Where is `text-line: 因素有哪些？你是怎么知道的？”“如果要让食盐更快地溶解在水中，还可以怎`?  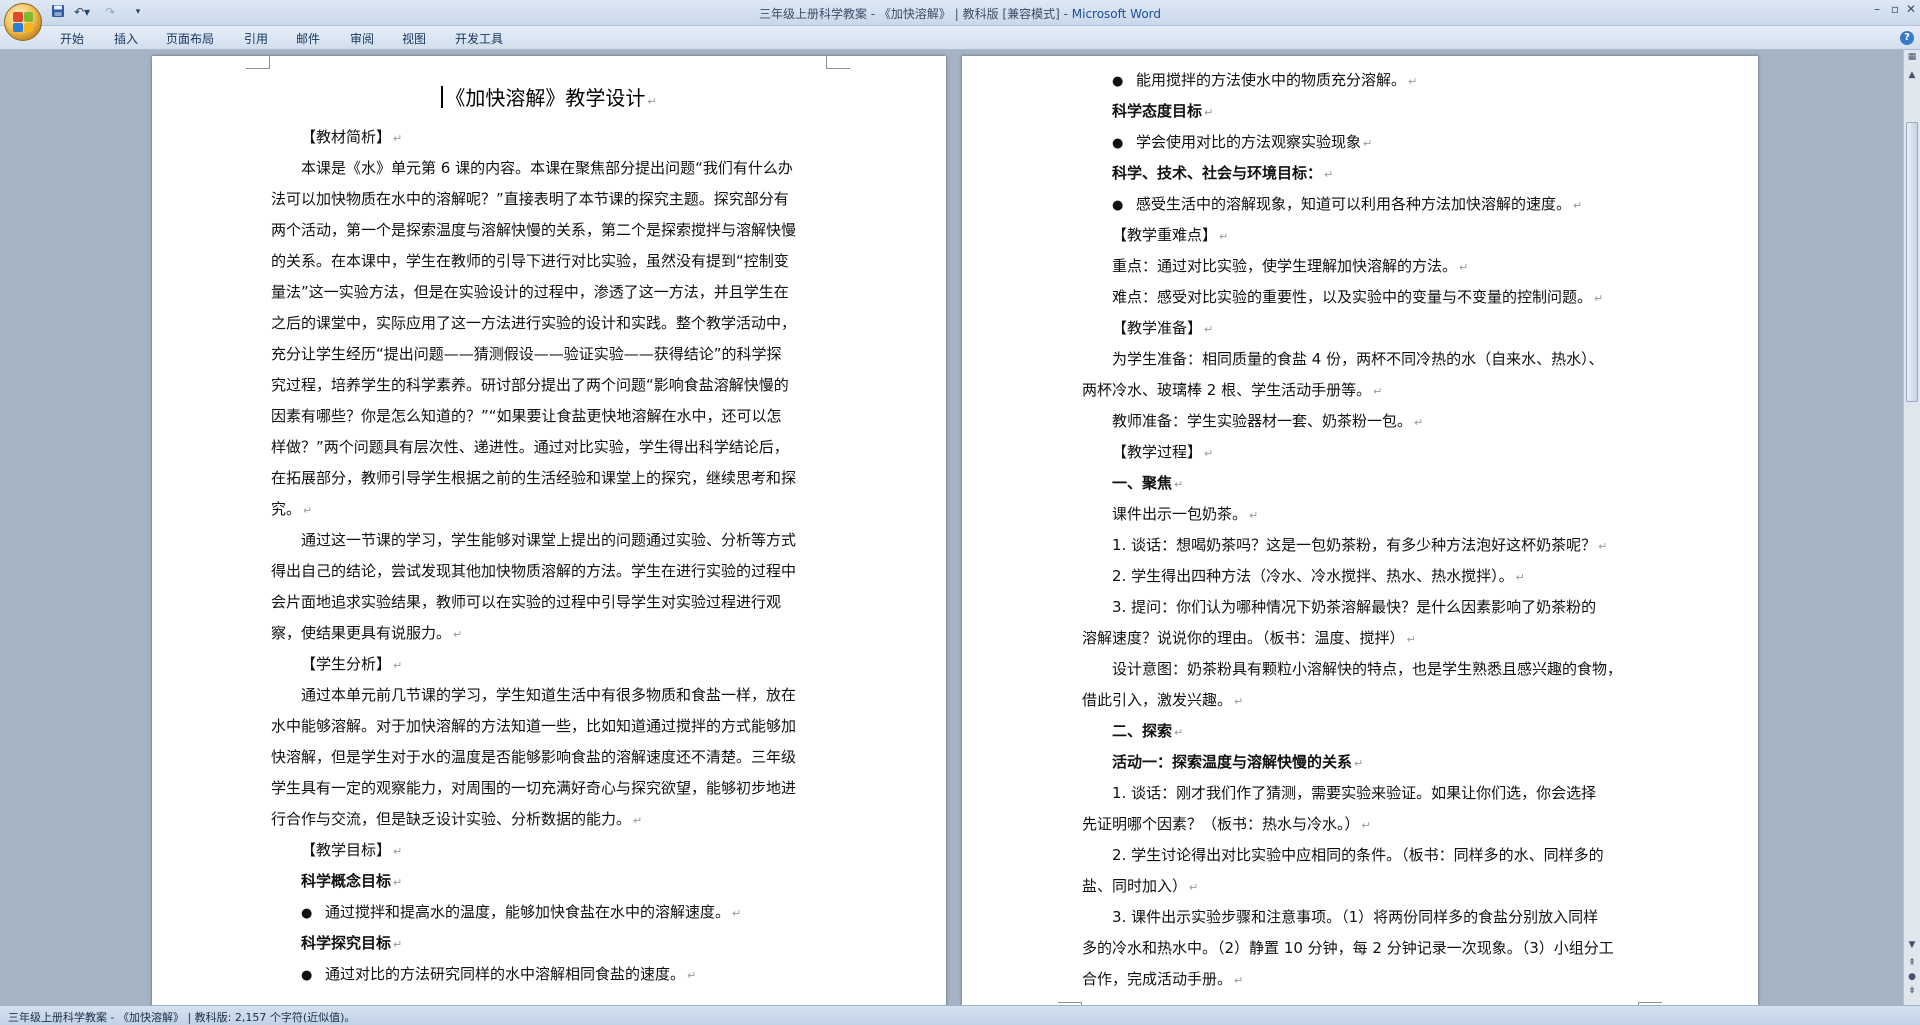
text-line: 因素有哪些？你是怎么知道的？”“如果要让食盐更快地溶解在水中，还可以怎 is located at coordinates (533, 416).